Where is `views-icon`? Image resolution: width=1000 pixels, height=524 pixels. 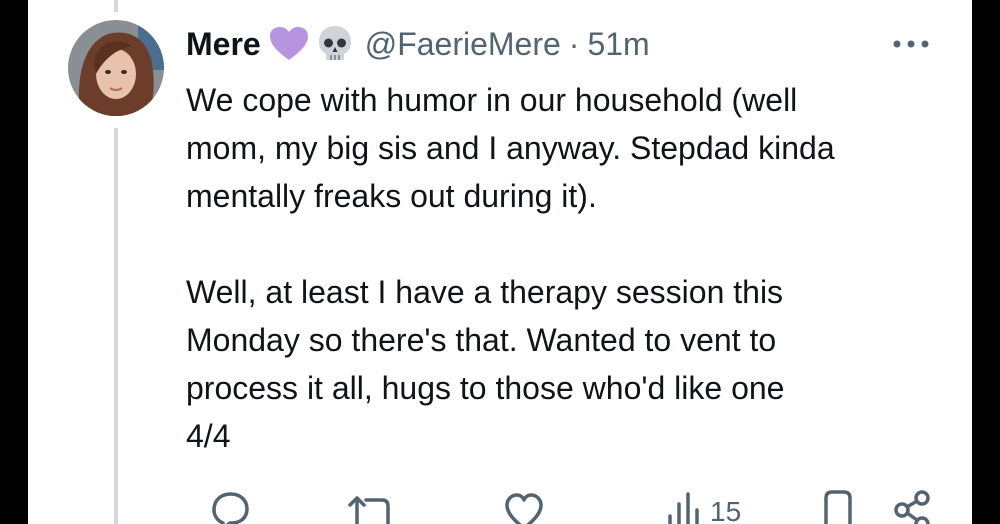
views-icon is located at coordinates (683, 508).